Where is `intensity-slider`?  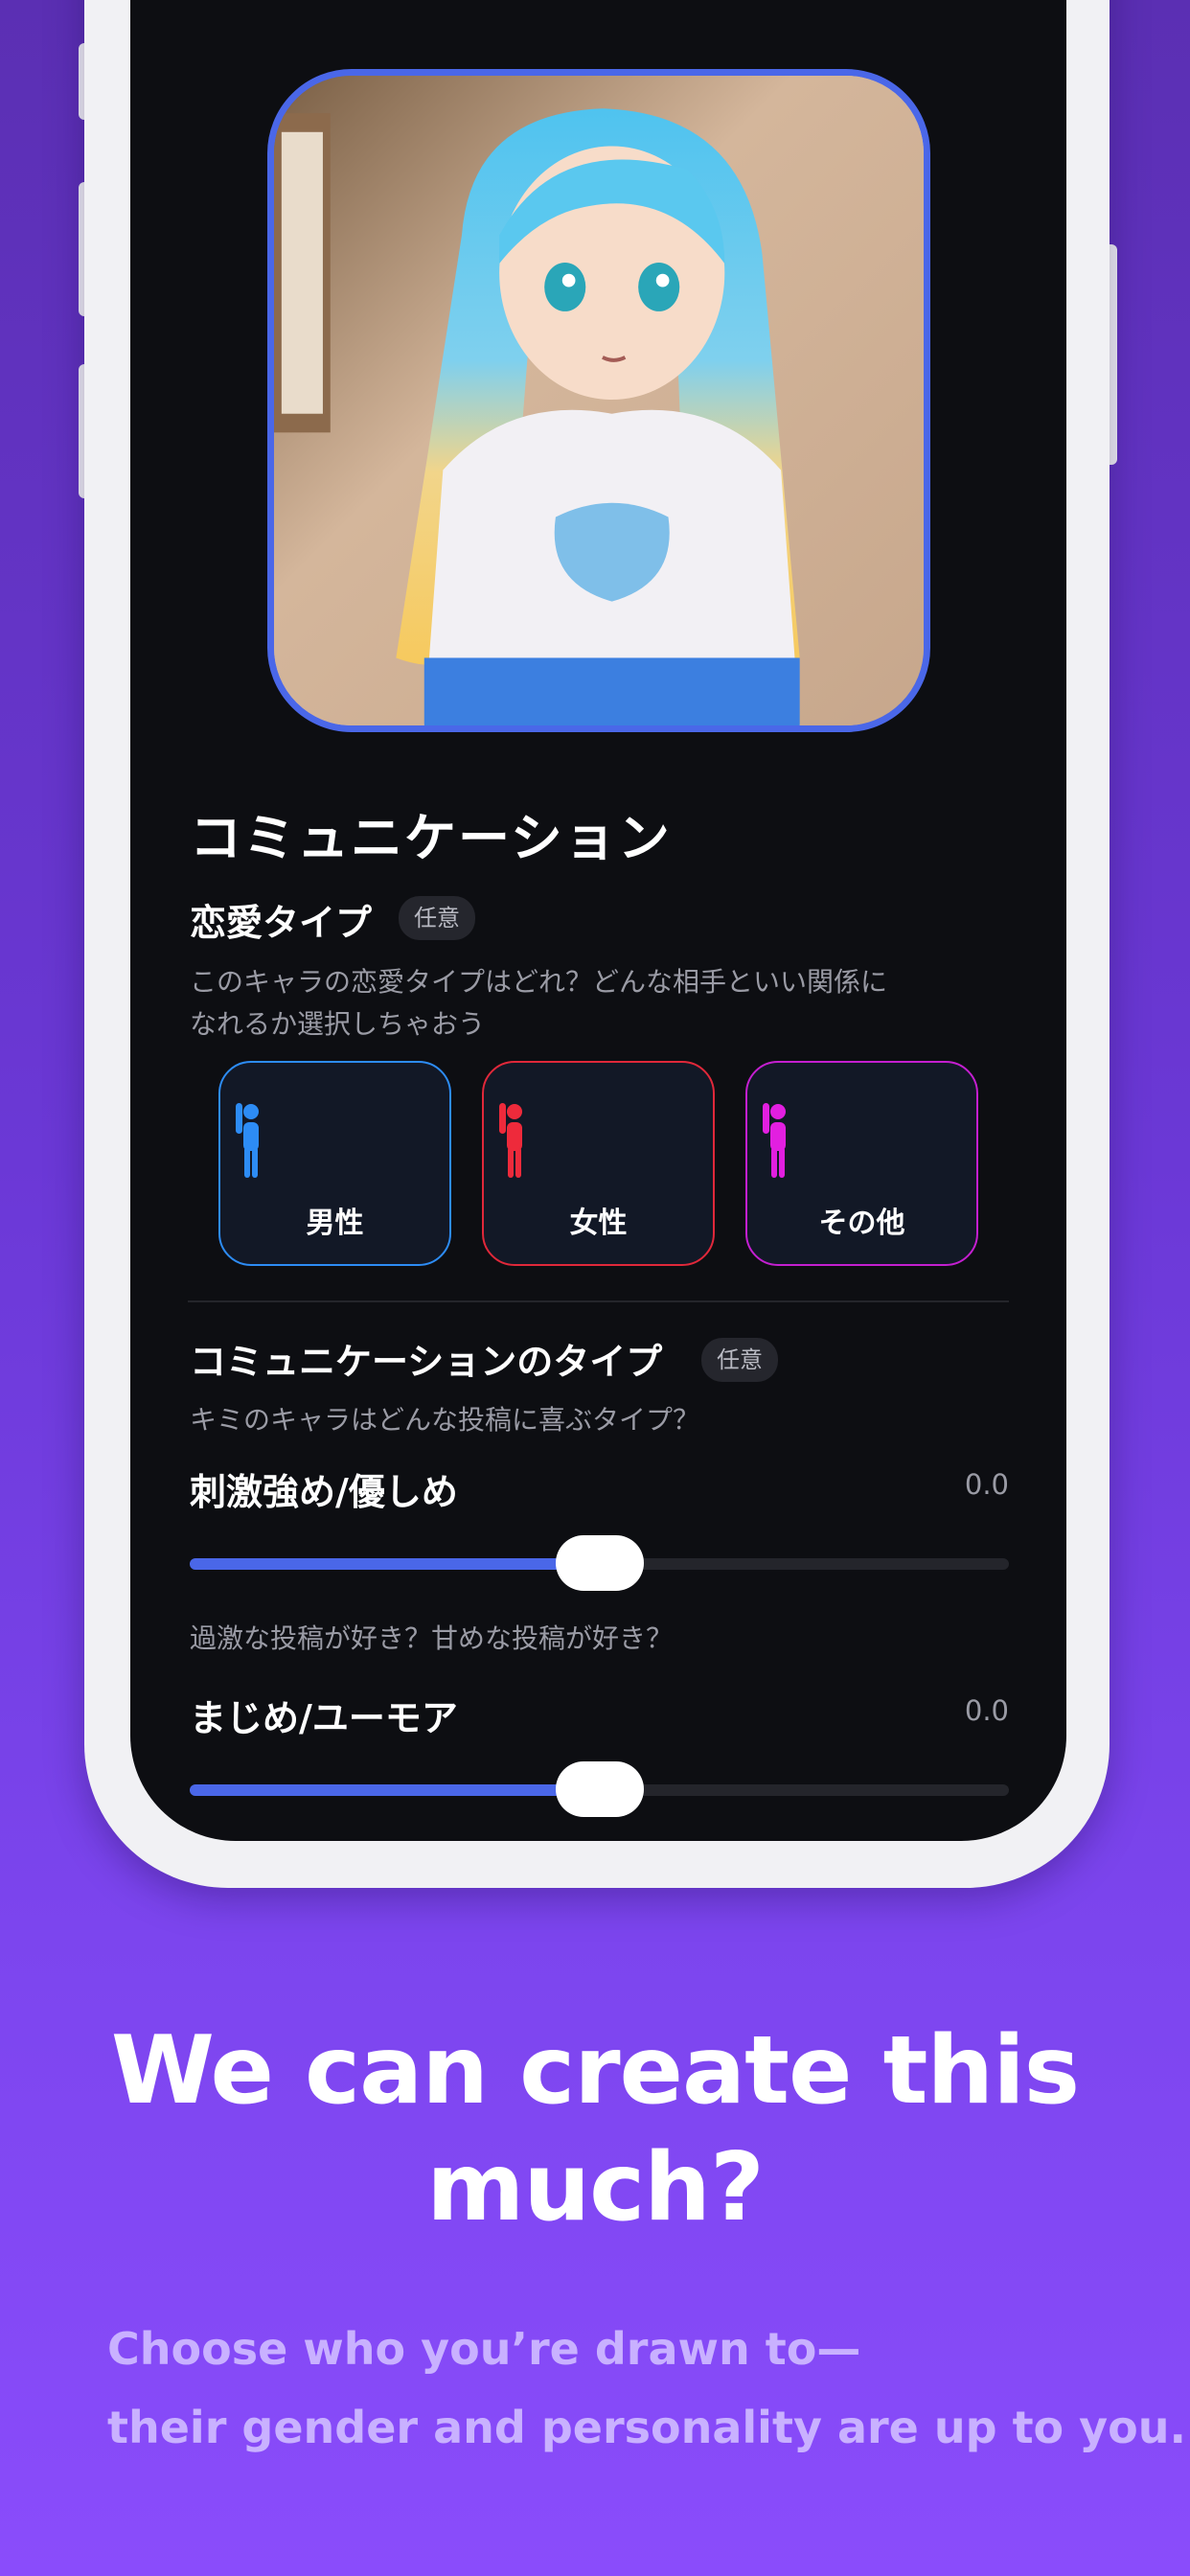
intensity-slider is located at coordinates (600, 1563).